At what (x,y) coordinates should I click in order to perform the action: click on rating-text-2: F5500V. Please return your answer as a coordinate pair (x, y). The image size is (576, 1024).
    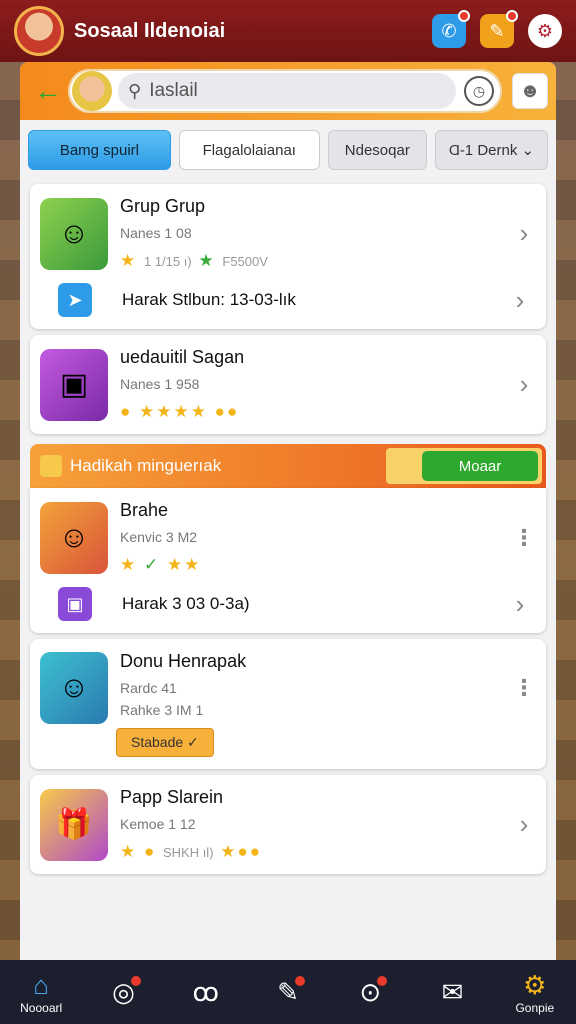
    Looking at the image, I should click on (245, 261).